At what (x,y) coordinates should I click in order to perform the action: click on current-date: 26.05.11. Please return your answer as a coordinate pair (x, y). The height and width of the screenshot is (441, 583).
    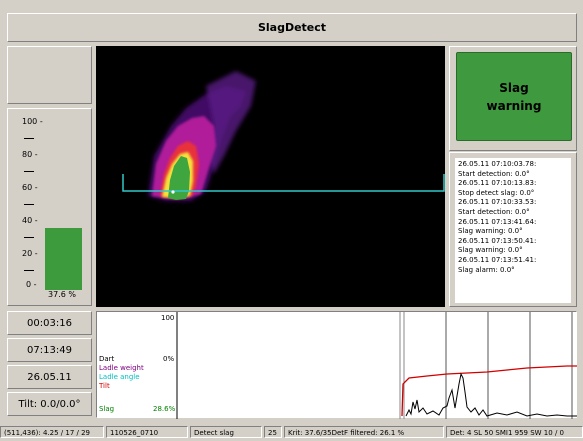
    Looking at the image, I should click on (49, 377).